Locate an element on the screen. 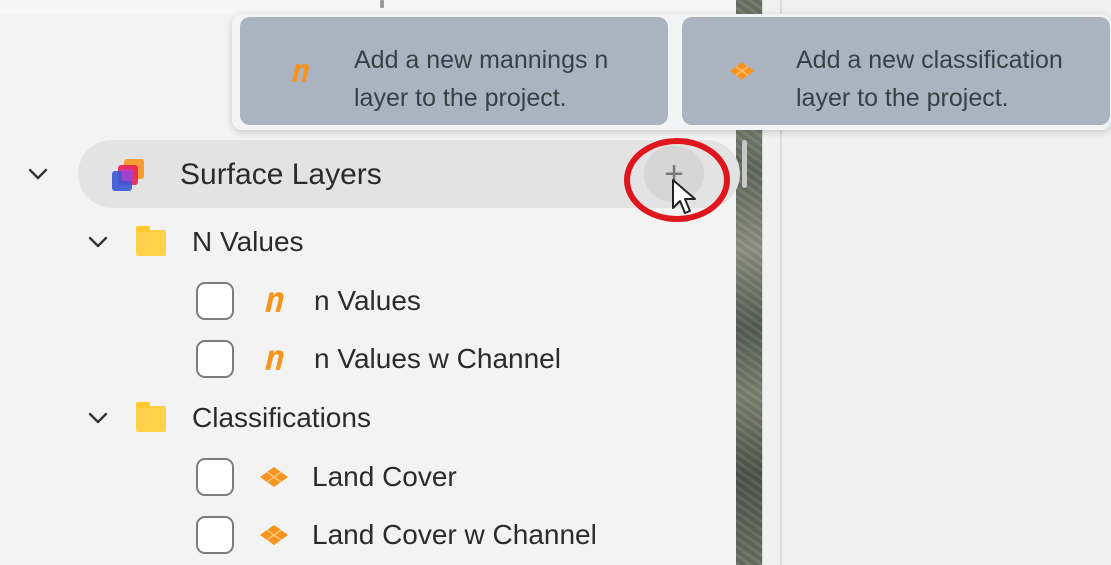 This screenshot has height=565, width=1111. checkbox-n-values-w-channel is located at coordinates (215, 359).